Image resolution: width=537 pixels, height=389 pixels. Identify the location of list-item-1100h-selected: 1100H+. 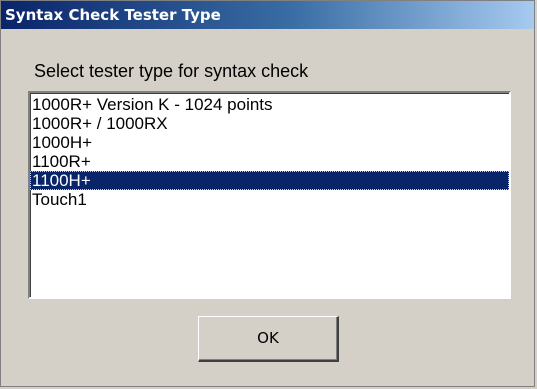
(269, 180).